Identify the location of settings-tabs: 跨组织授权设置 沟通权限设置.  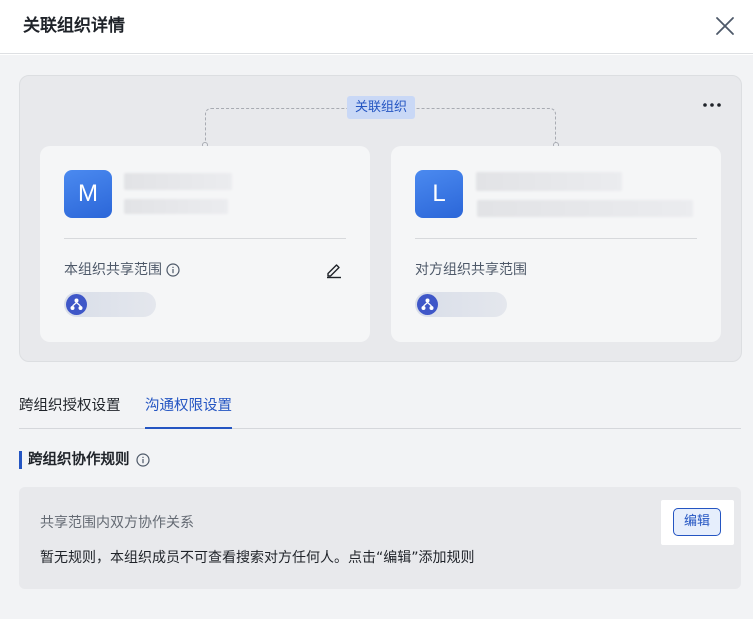
(380, 406).